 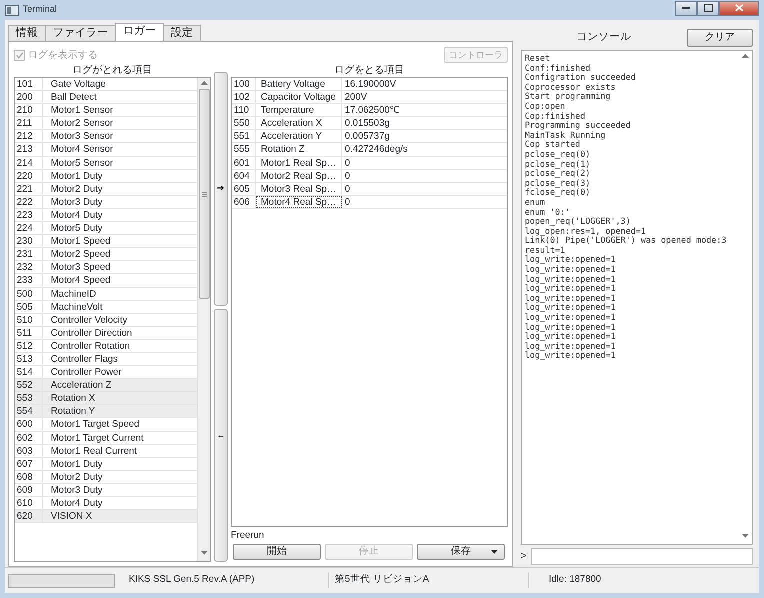 I want to click on scroll-thumb, so click(x=204, y=194).